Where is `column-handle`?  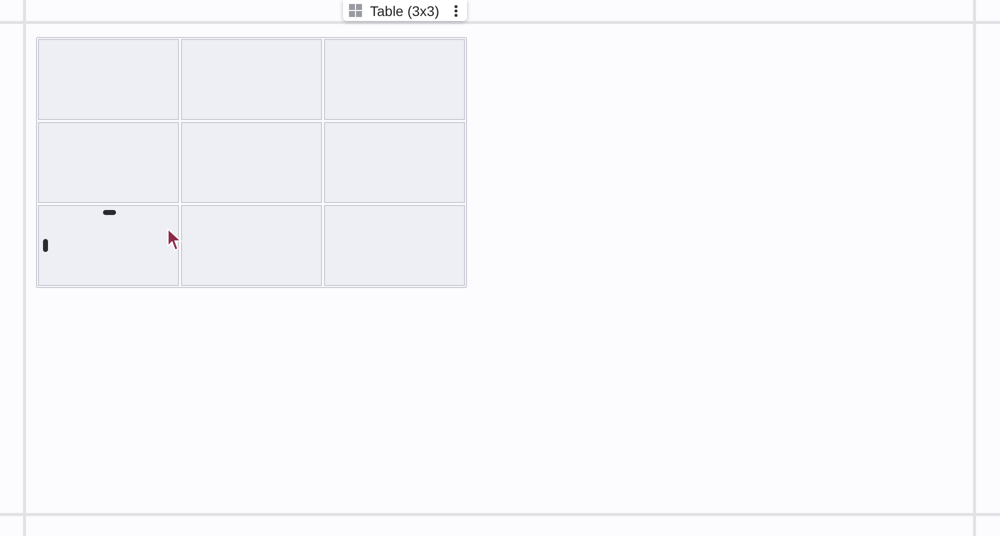
column-handle is located at coordinates (109, 212).